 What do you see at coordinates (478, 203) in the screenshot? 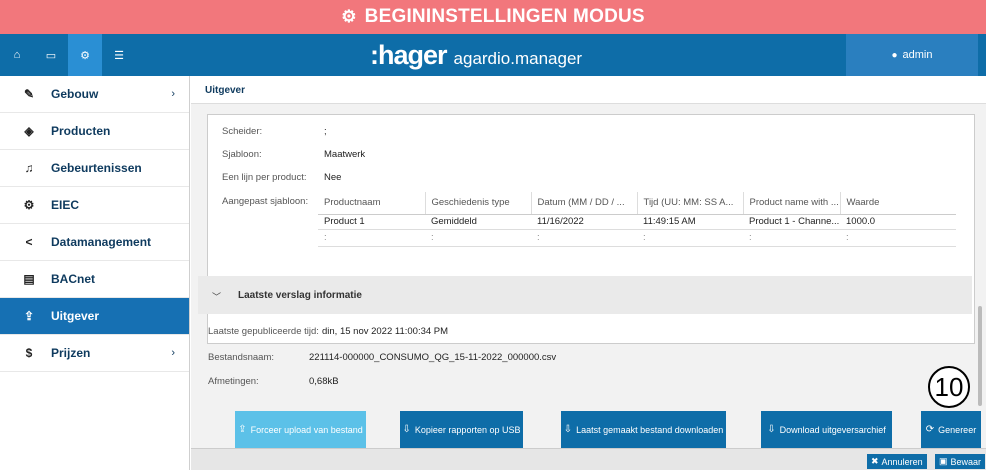
I see `column-header: Geschiedenis type` at bounding box center [478, 203].